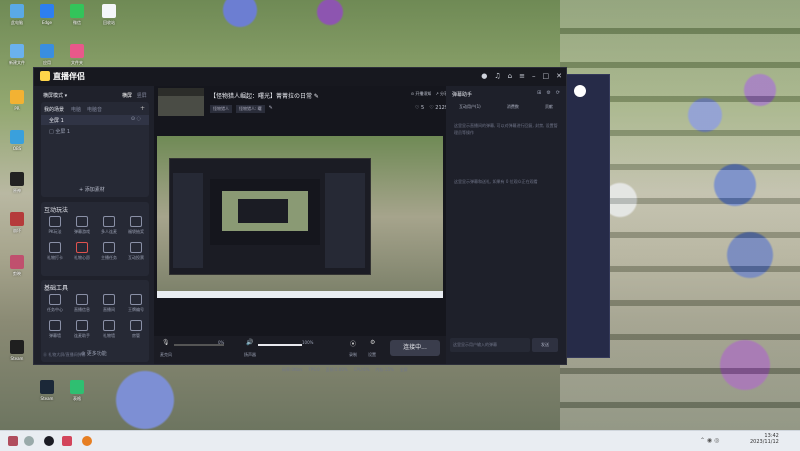 The height and width of the screenshot is (451, 800). I want to click on folder-icon, so click(17, 97).